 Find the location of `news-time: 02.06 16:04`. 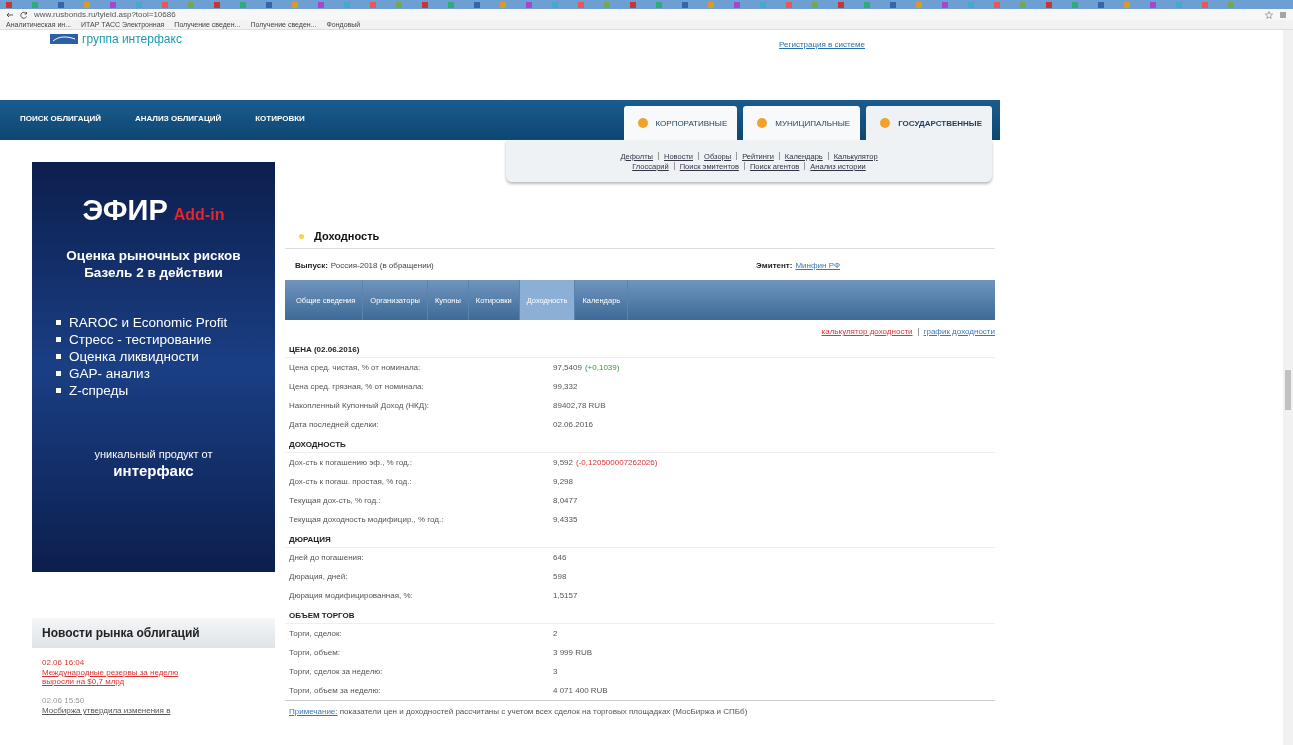

news-time: 02.06 16:04 is located at coordinates (64, 662).